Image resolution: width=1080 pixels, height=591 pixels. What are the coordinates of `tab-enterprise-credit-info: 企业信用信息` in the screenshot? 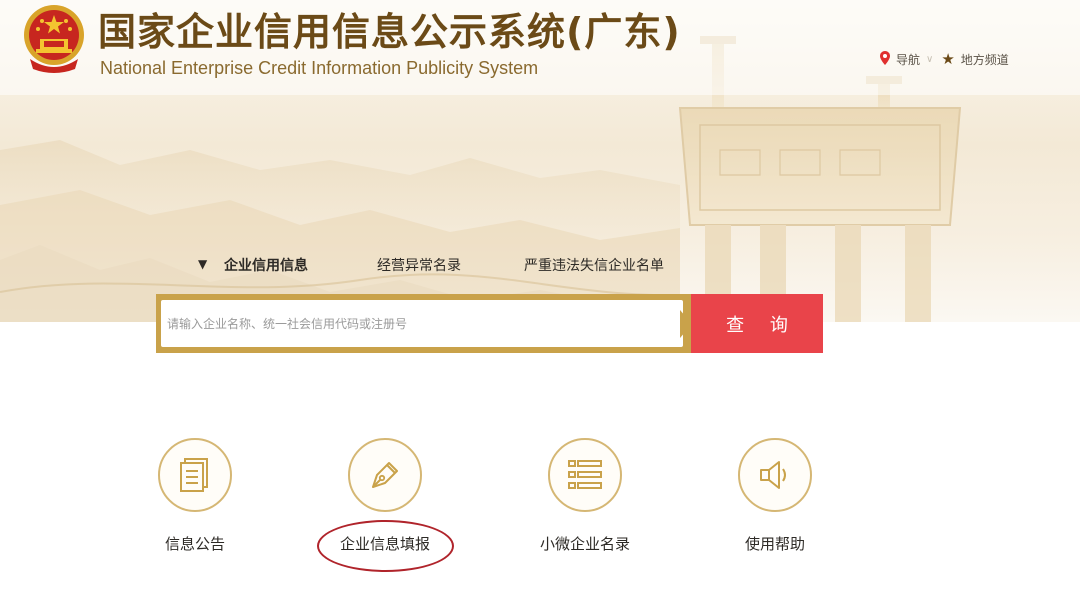 It's located at (266, 265).